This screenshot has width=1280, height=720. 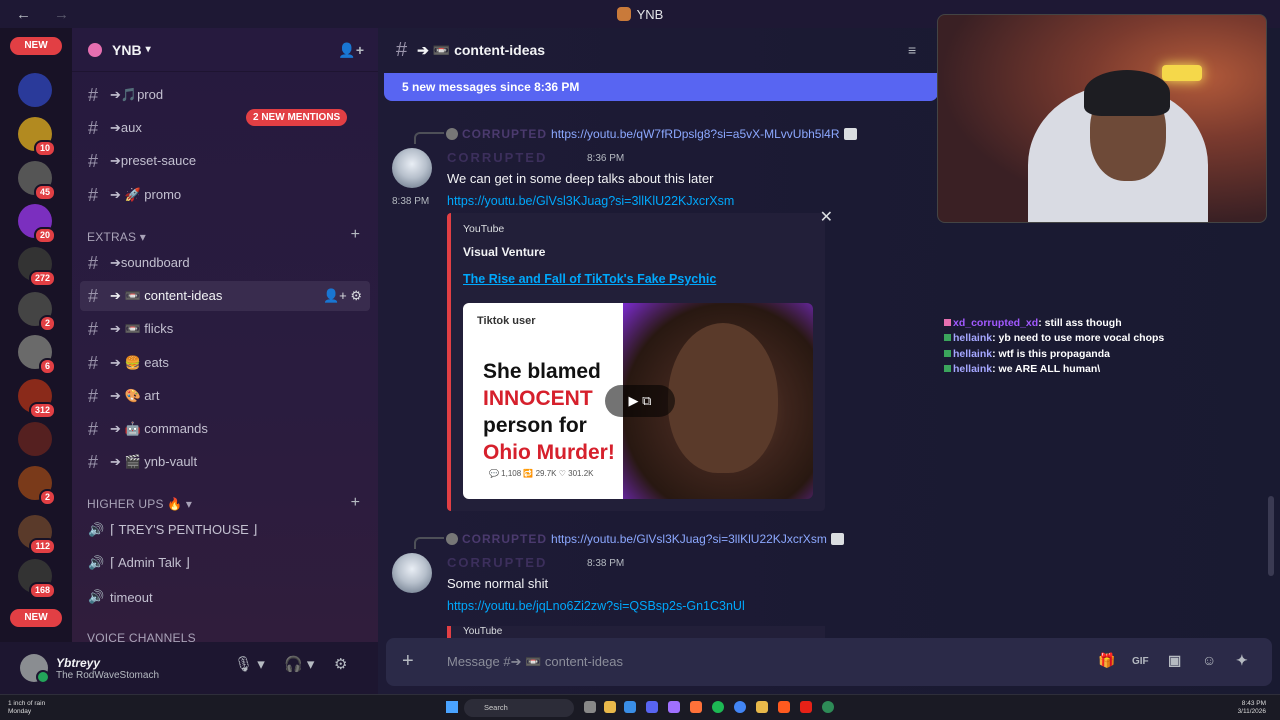 What do you see at coordinates (1252, 708) in the screenshot?
I see `clock: 8:43 PM 3/11/2026` at bounding box center [1252, 708].